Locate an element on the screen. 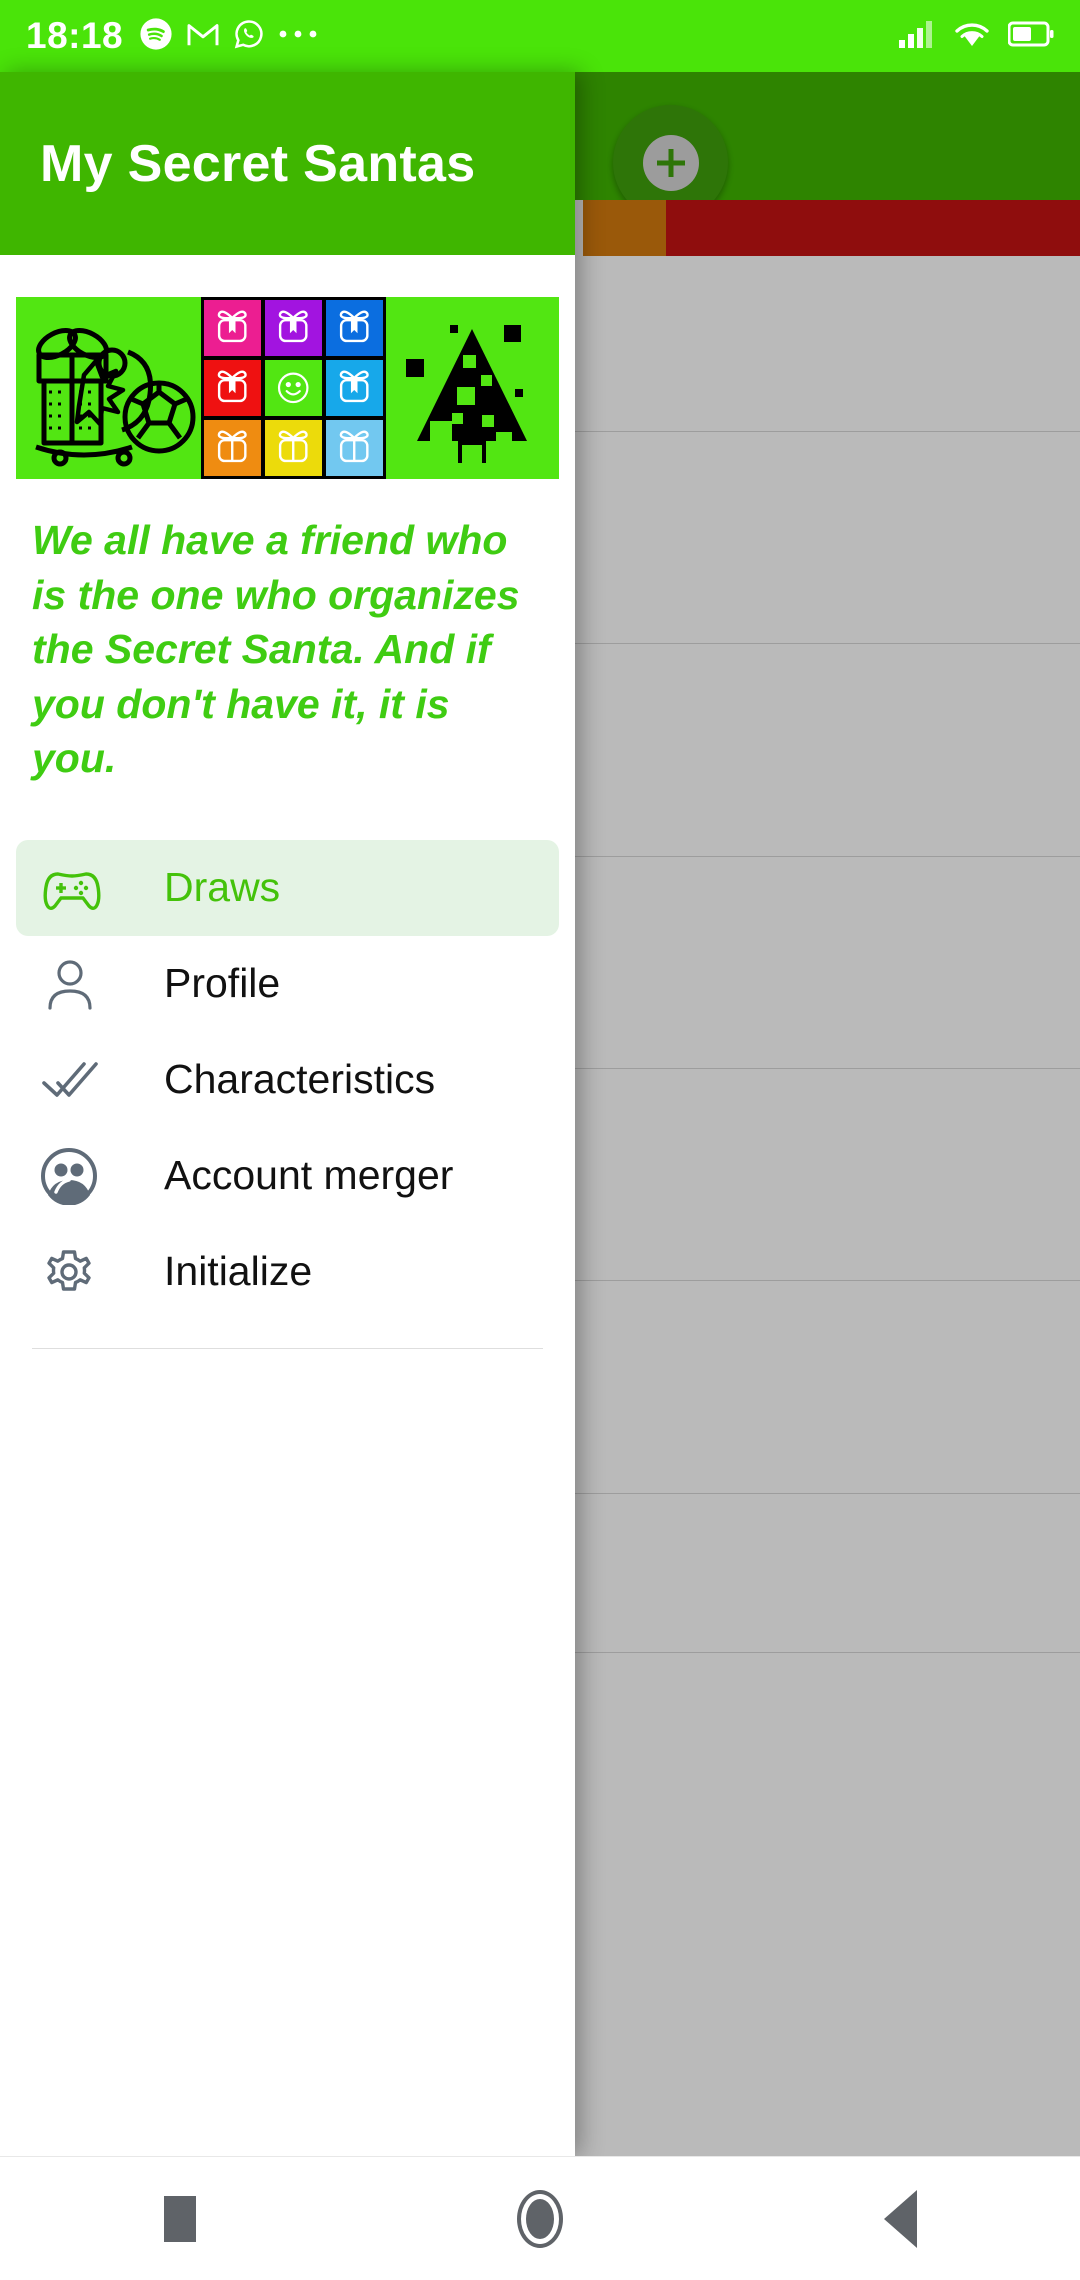  sidebar-item-profile: Profile is located at coordinates (287, 984).